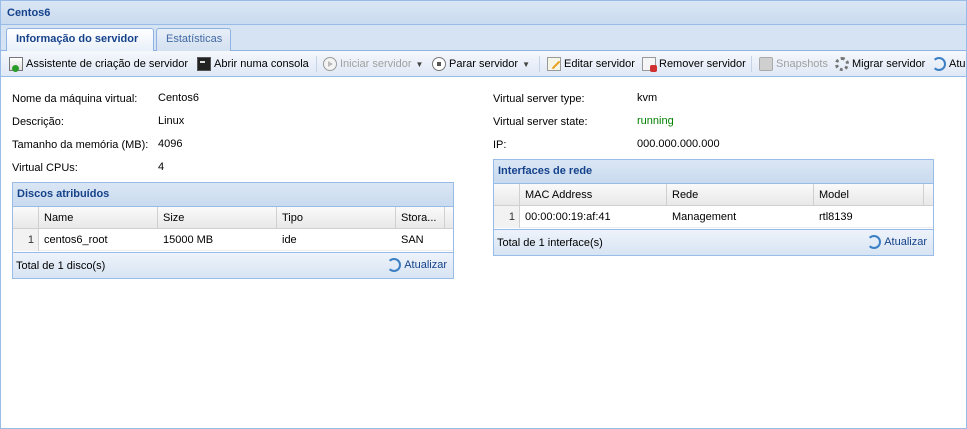 The height and width of the screenshot is (429, 967). Describe the element at coordinates (376, 64) in the screenshot. I see `start-server-label: Iniciar servidor` at that location.